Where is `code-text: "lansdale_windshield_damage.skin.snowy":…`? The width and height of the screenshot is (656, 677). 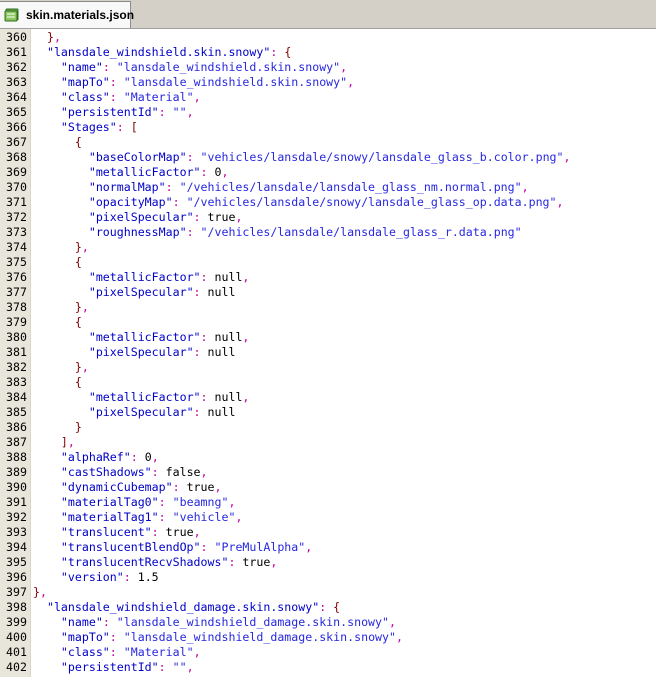 code-text: "lansdale_windshield_damage.skin.snowy":… is located at coordinates (186, 607).